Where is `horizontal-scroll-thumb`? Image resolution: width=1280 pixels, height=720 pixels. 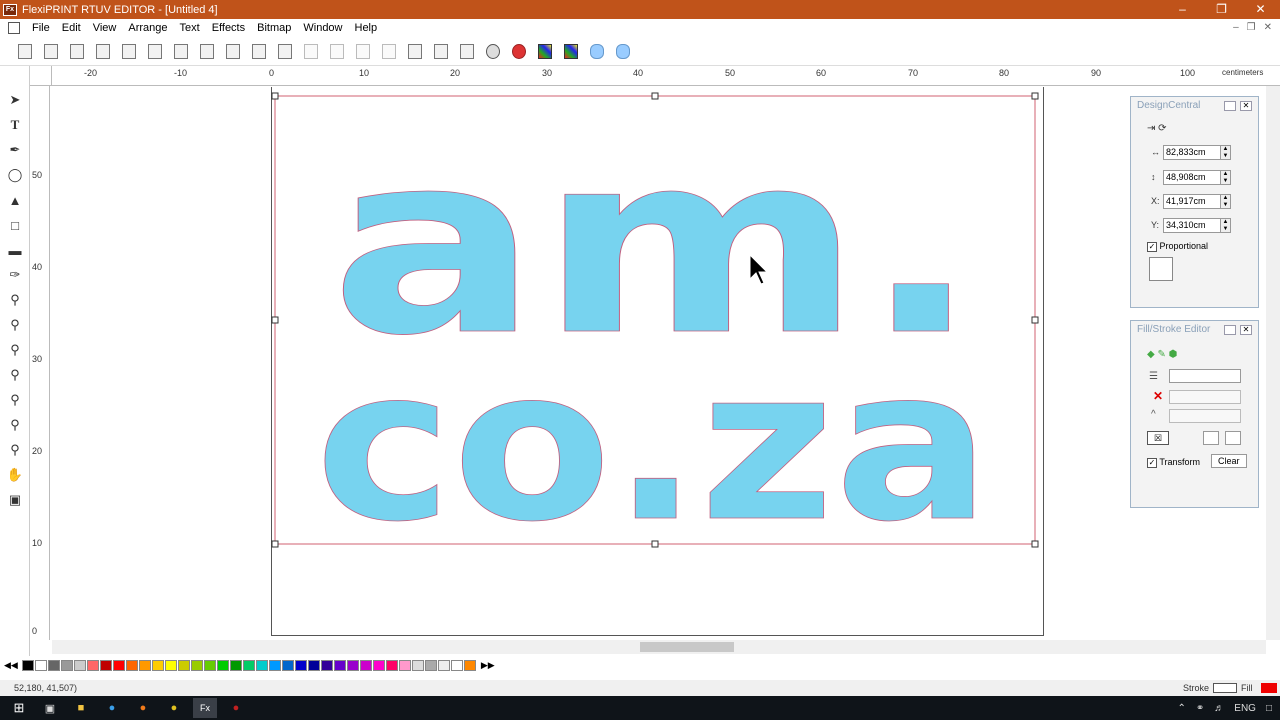
horizontal-scroll-thumb is located at coordinates (687, 647).